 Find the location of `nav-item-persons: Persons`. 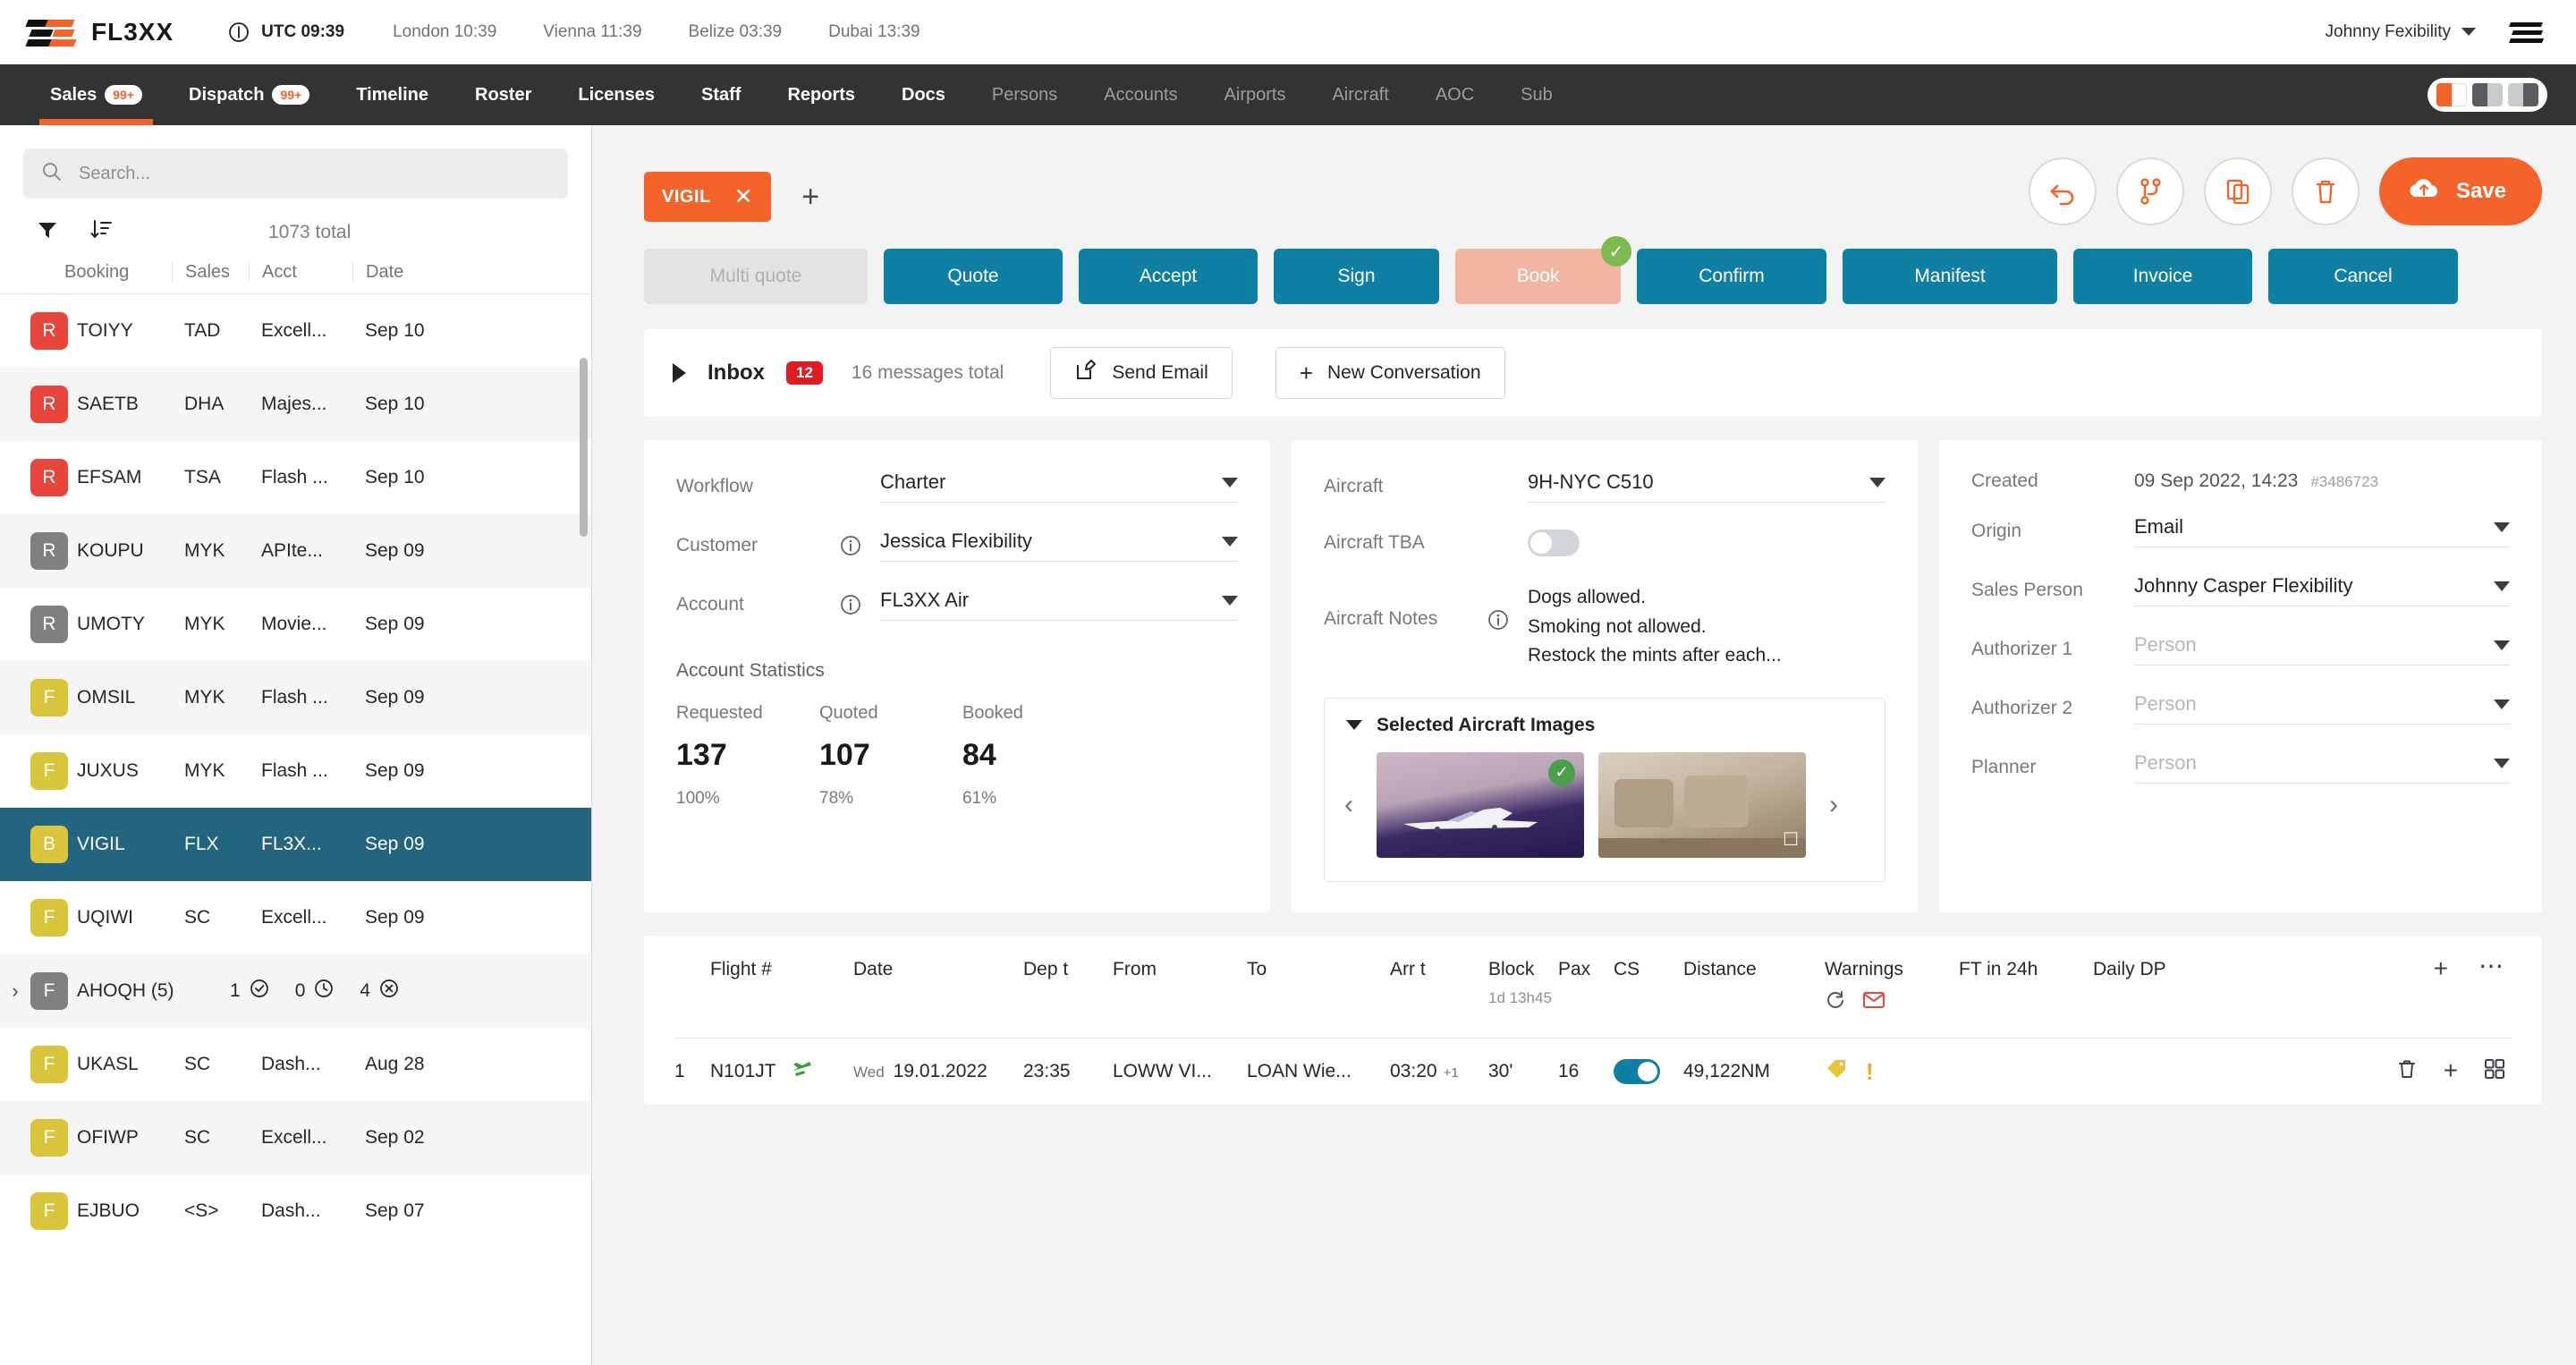

nav-item-persons: Persons is located at coordinates (1024, 94).